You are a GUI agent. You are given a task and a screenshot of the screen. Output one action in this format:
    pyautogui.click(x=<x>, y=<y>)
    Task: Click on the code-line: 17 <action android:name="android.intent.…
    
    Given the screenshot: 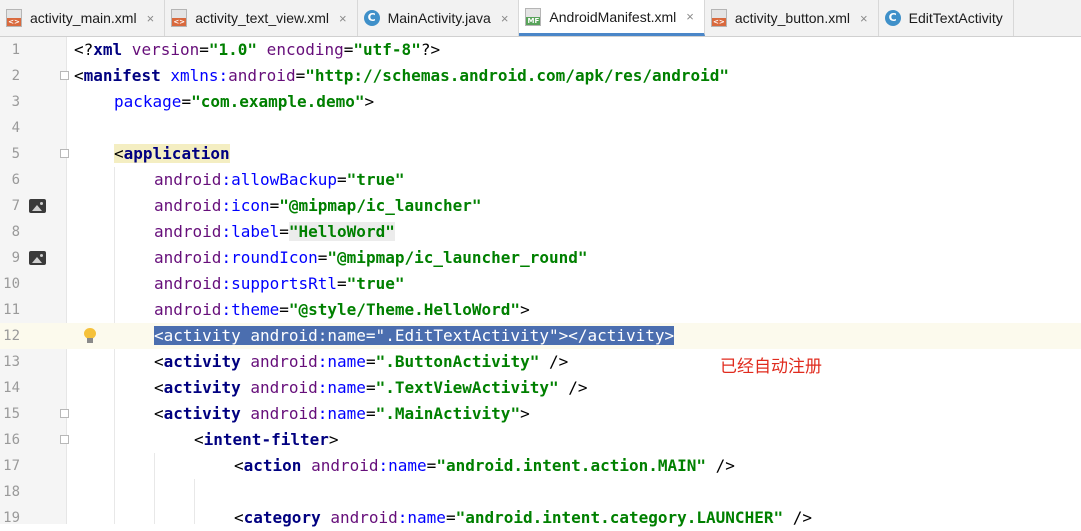 What is the action you would take?
    pyautogui.click(x=540, y=466)
    